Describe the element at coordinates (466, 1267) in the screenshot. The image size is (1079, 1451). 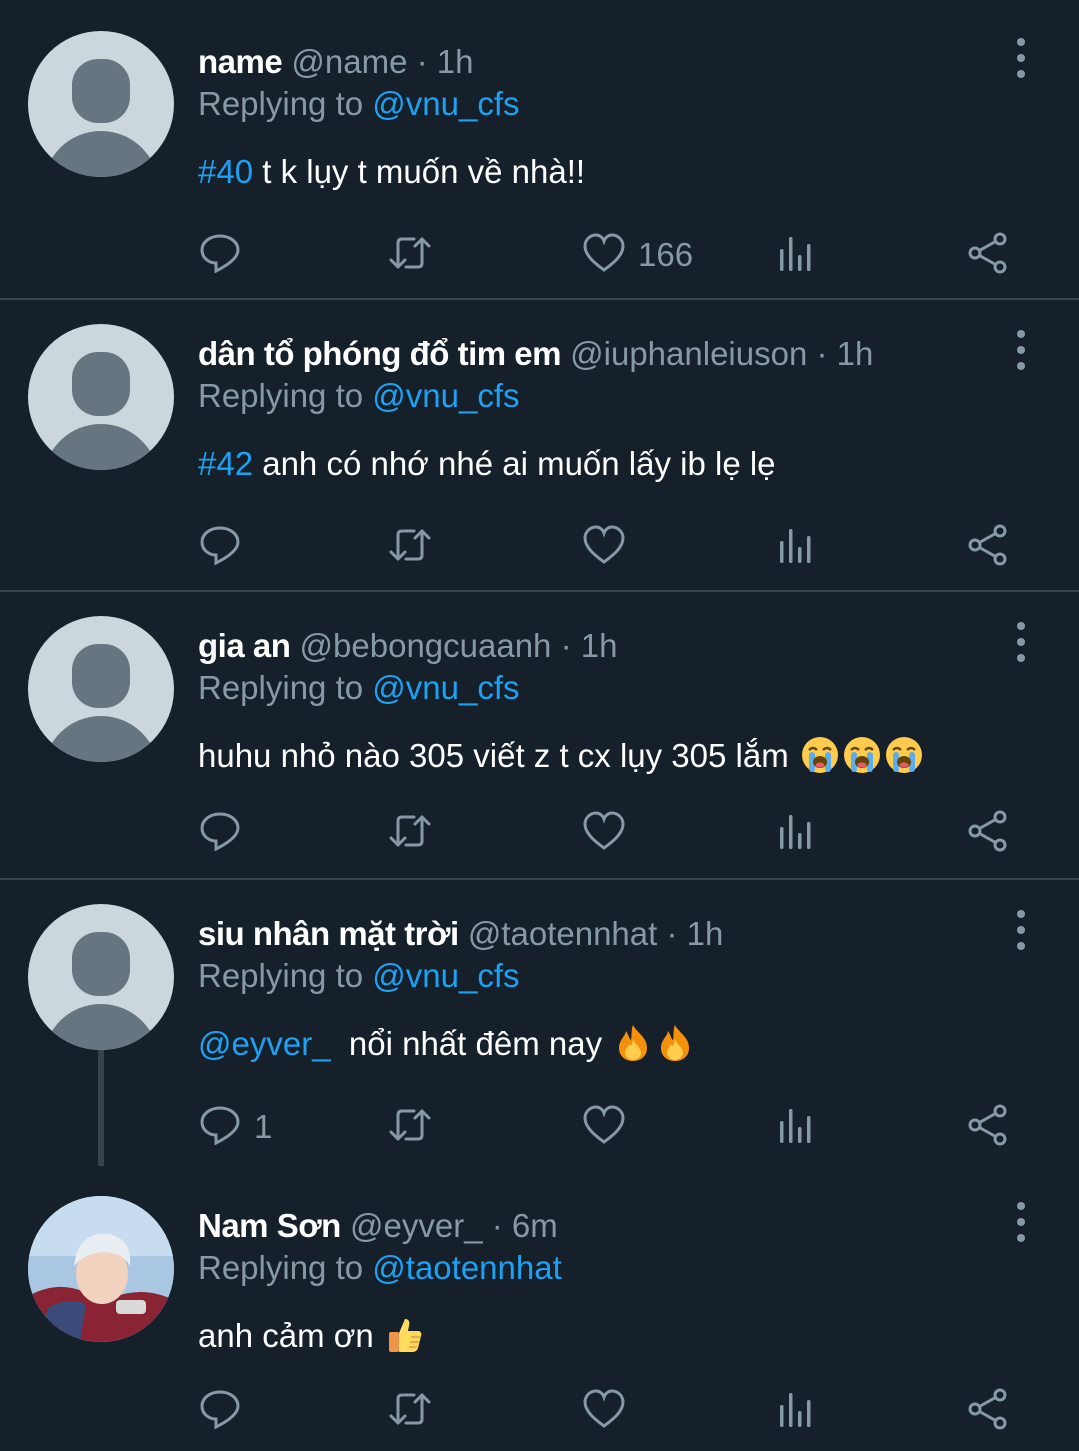
I see `replying-to-mention: @taotennhat` at that location.